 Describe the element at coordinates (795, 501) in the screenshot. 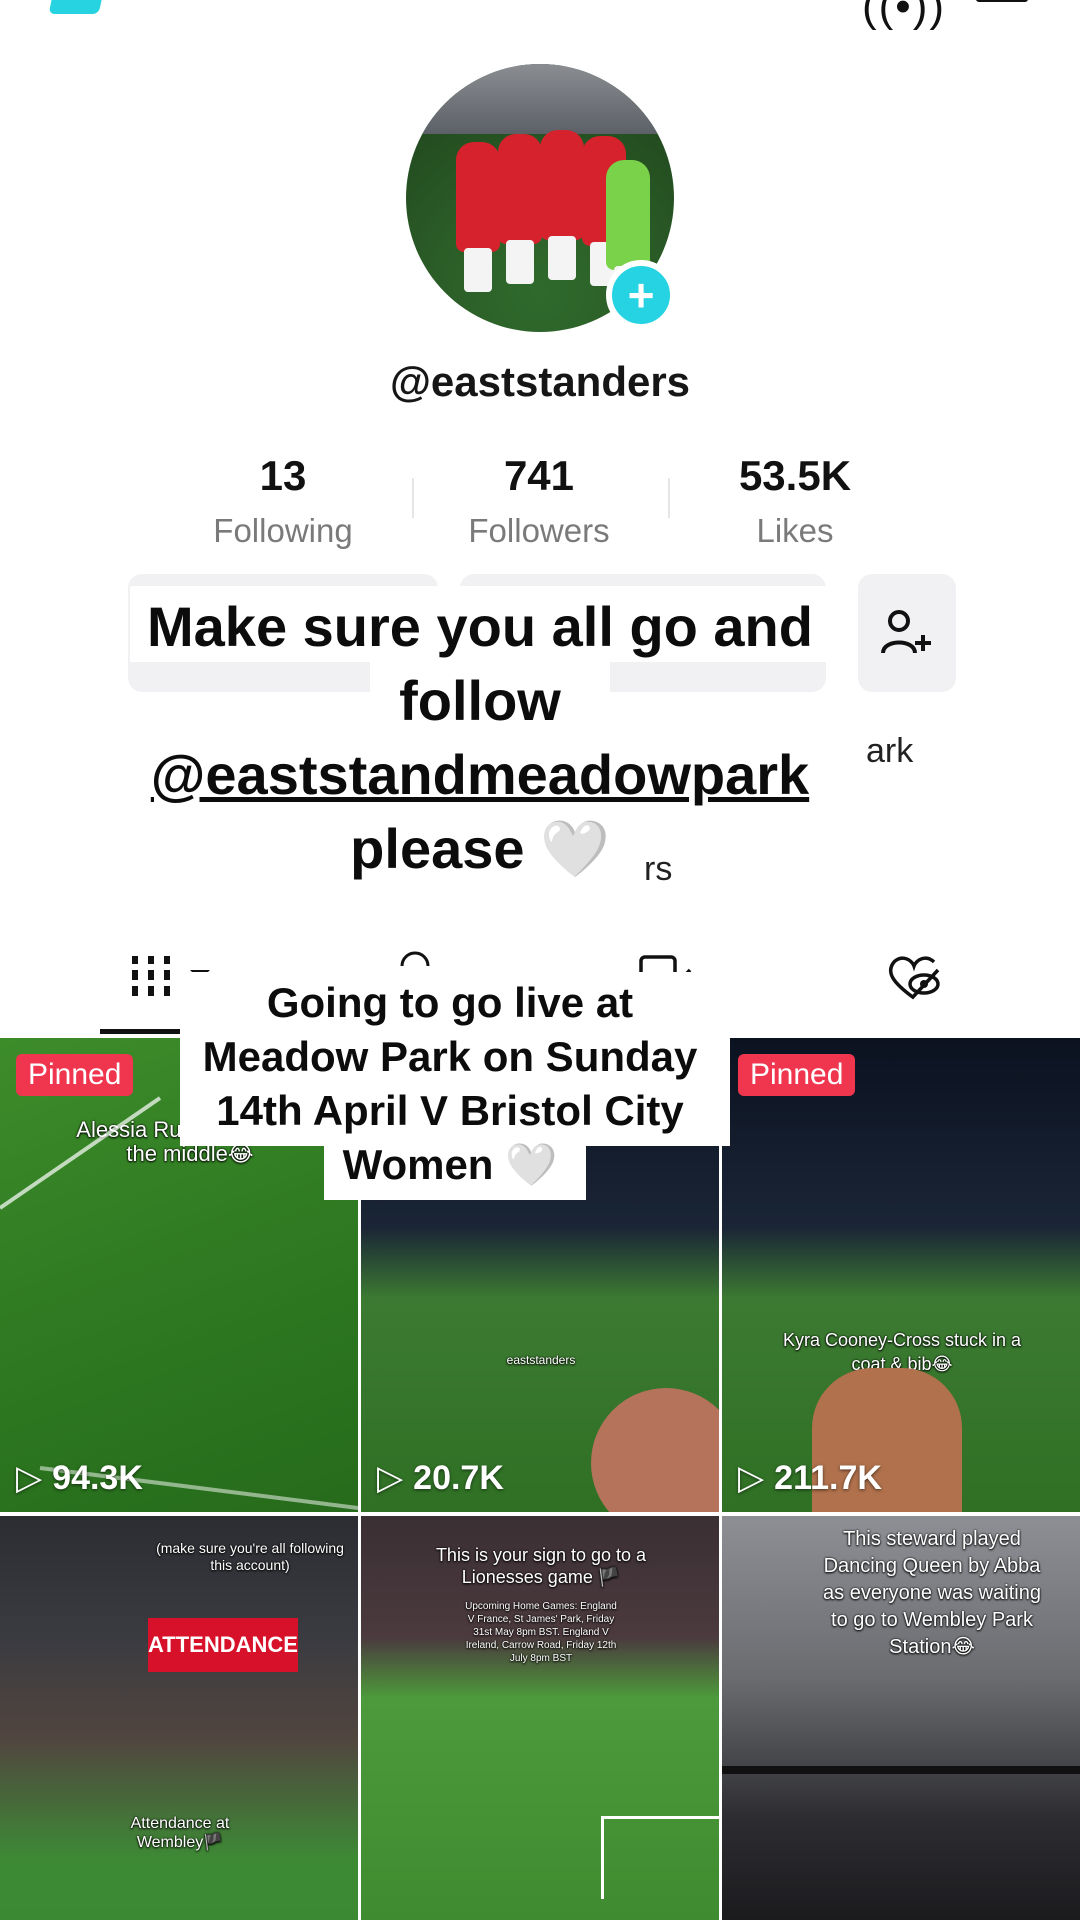

I see `stat-likes: 53.5K Likes` at that location.